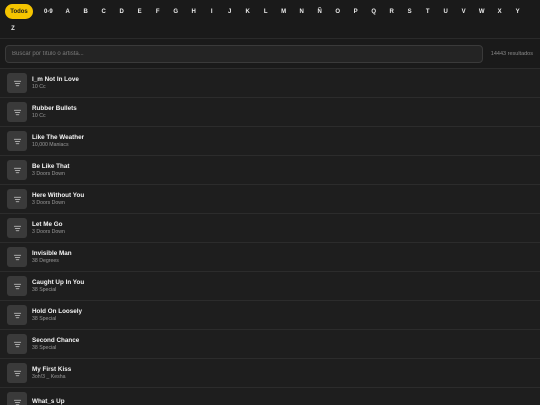 This screenshot has height=405, width=540. What do you see at coordinates (19, 11) in the screenshot?
I see `filter-chip-todos: Todos` at bounding box center [19, 11].